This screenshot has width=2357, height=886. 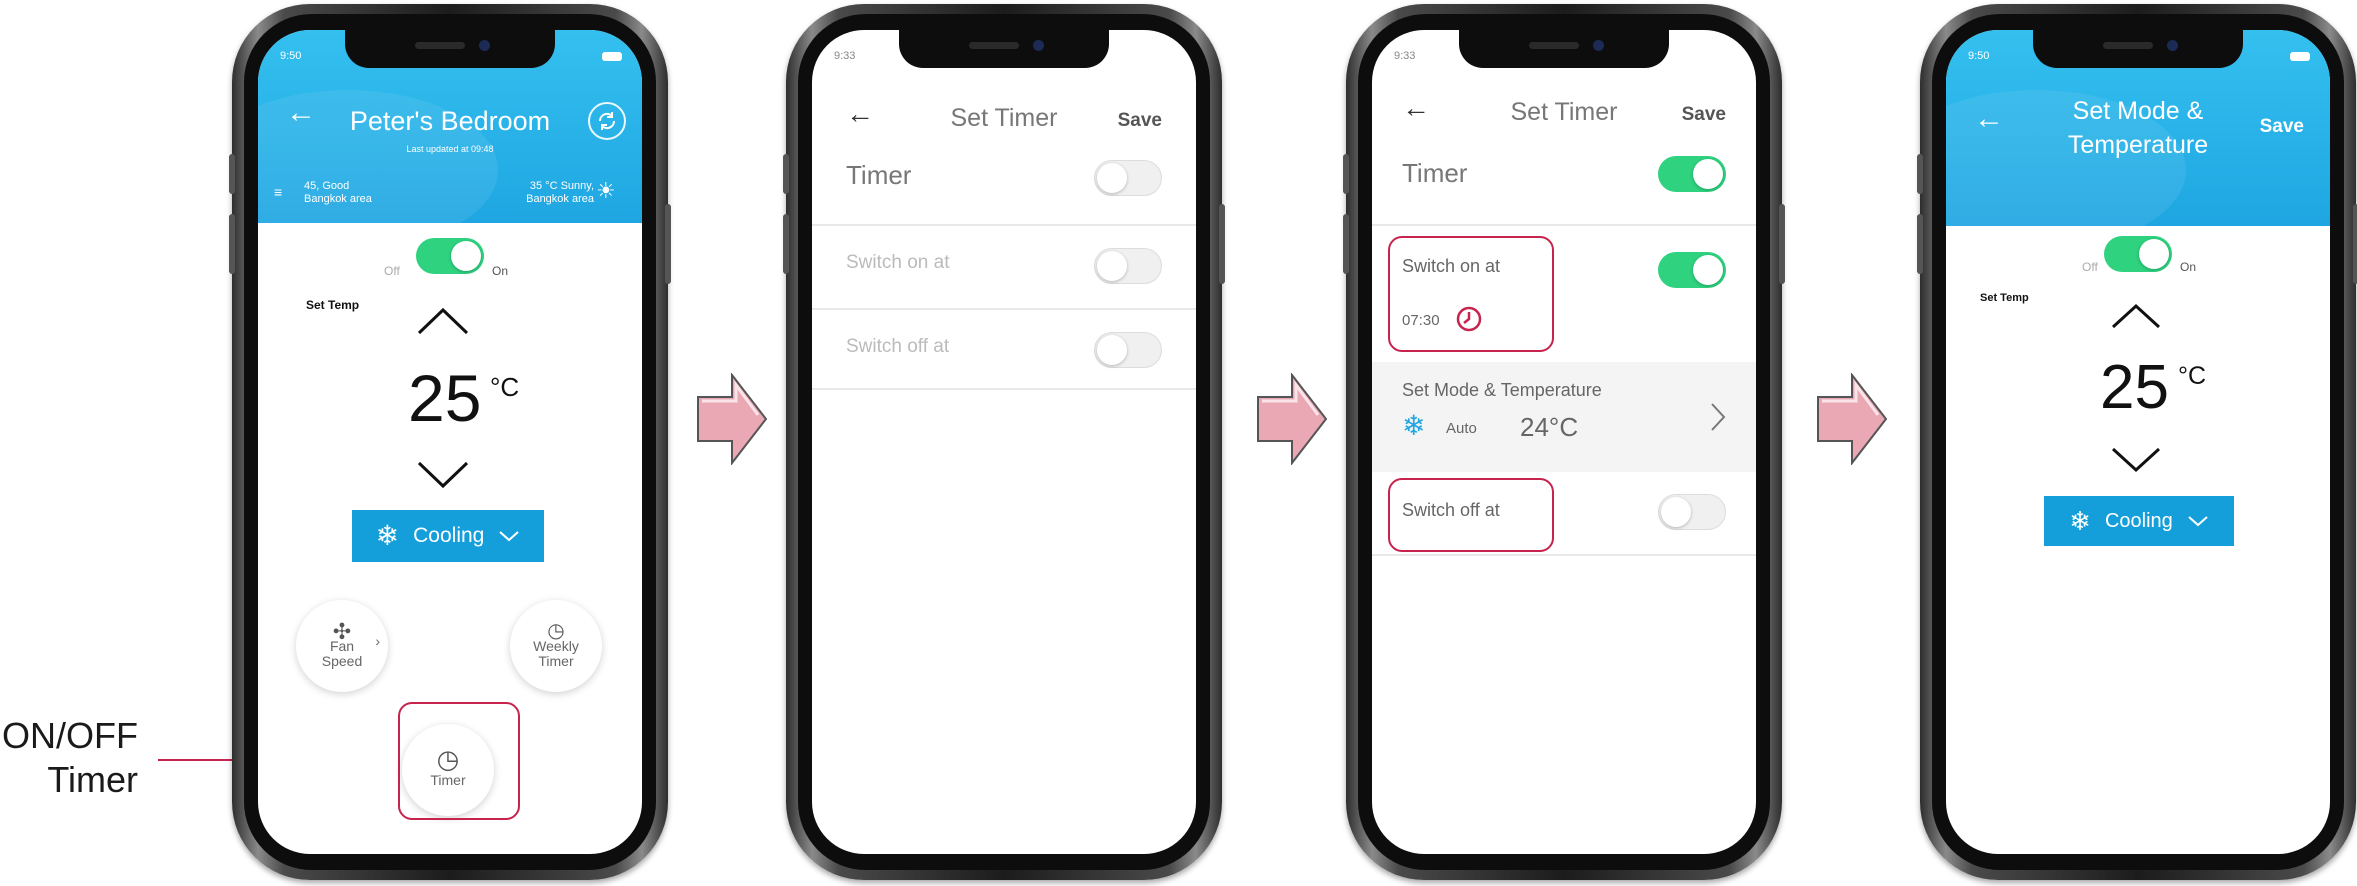 I want to click on air-quality: 45, Good Bangkok area, so click(x=338, y=192).